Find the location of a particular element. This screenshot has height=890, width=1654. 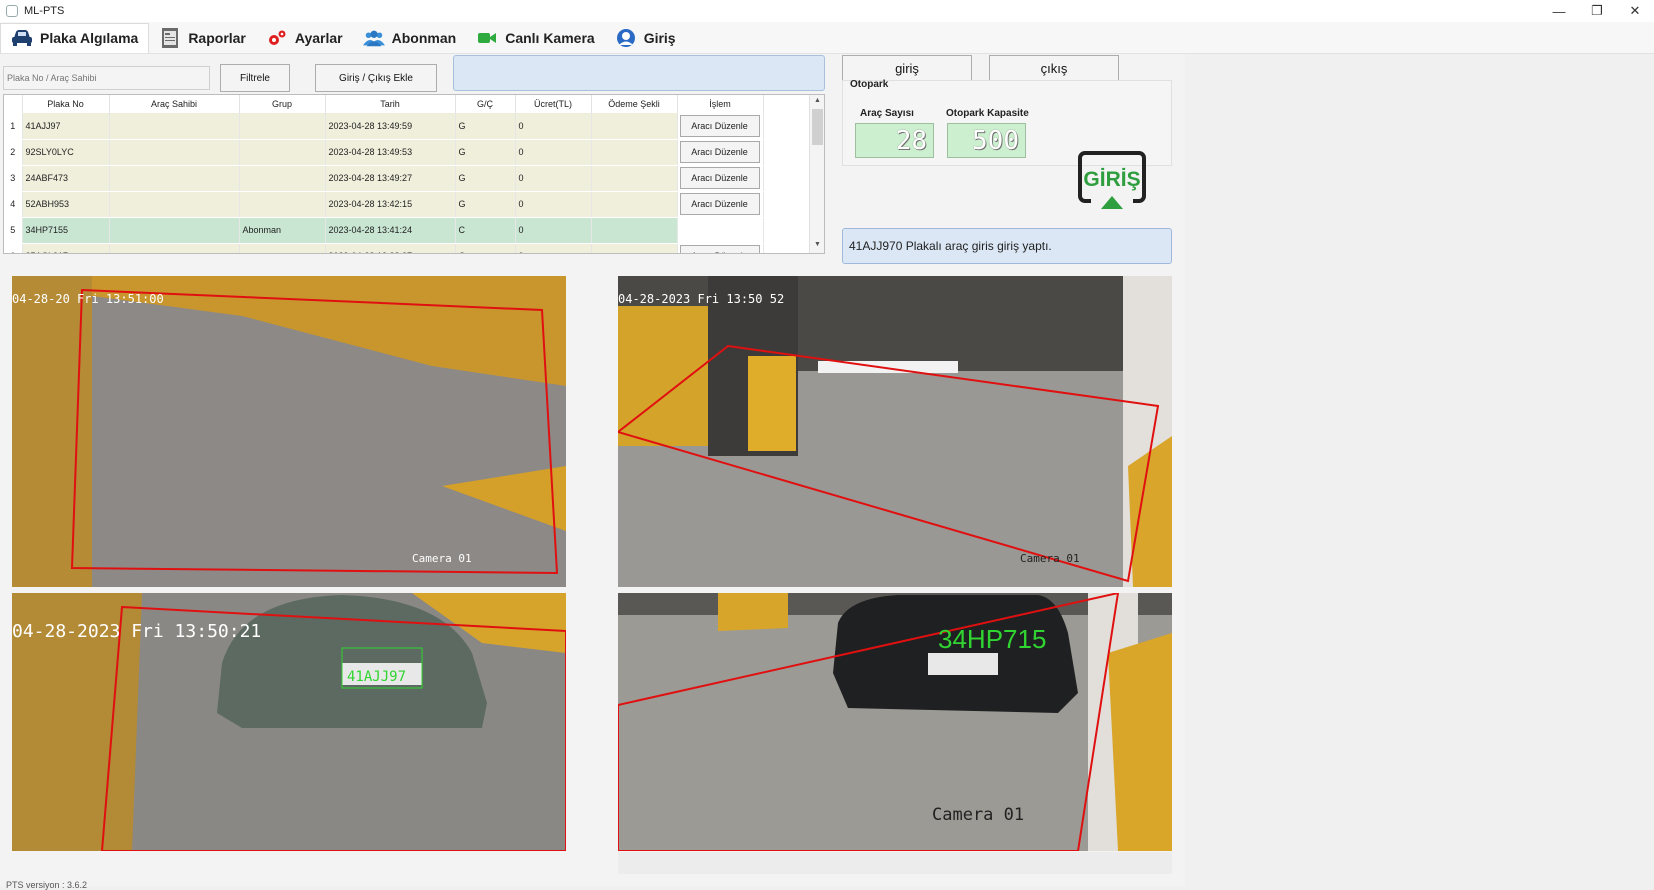

exit-button: çıkış is located at coordinates (1054, 68).